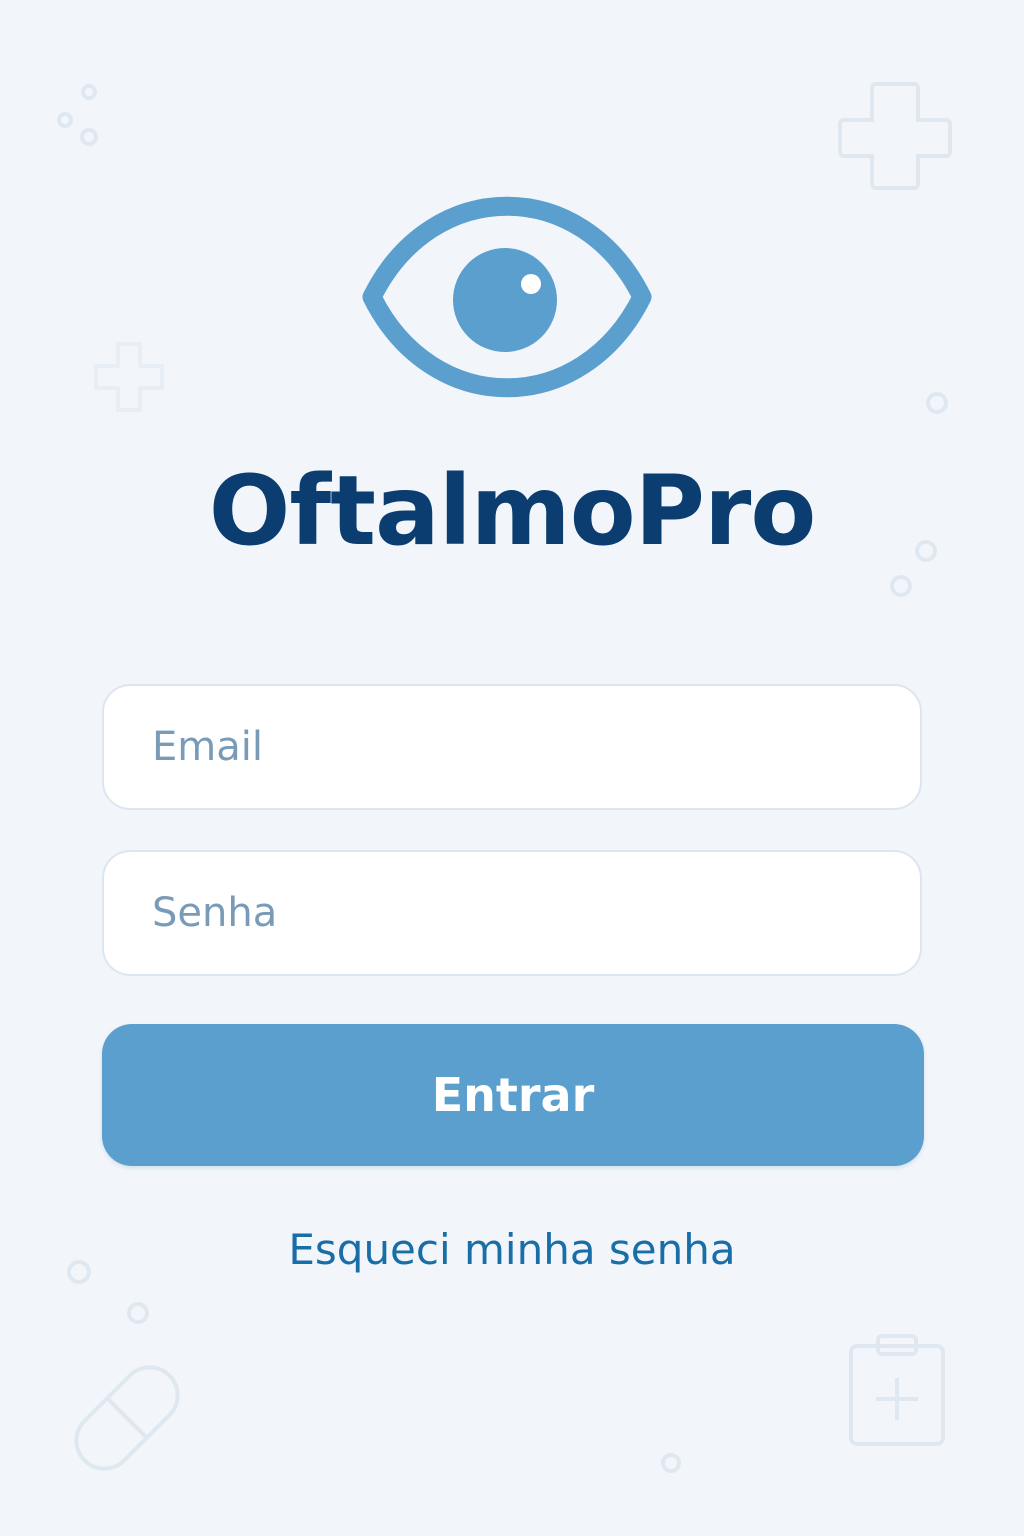  What do you see at coordinates (127, 1418) in the screenshot?
I see `pill-icon` at bounding box center [127, 1418].